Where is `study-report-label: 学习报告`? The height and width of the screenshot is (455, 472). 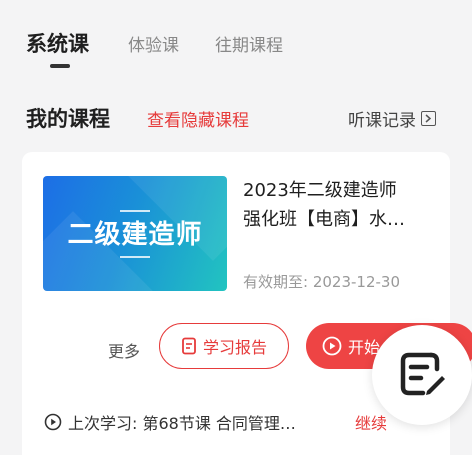 study-report-label: 学习报告 is located at coordinates (234, 347).